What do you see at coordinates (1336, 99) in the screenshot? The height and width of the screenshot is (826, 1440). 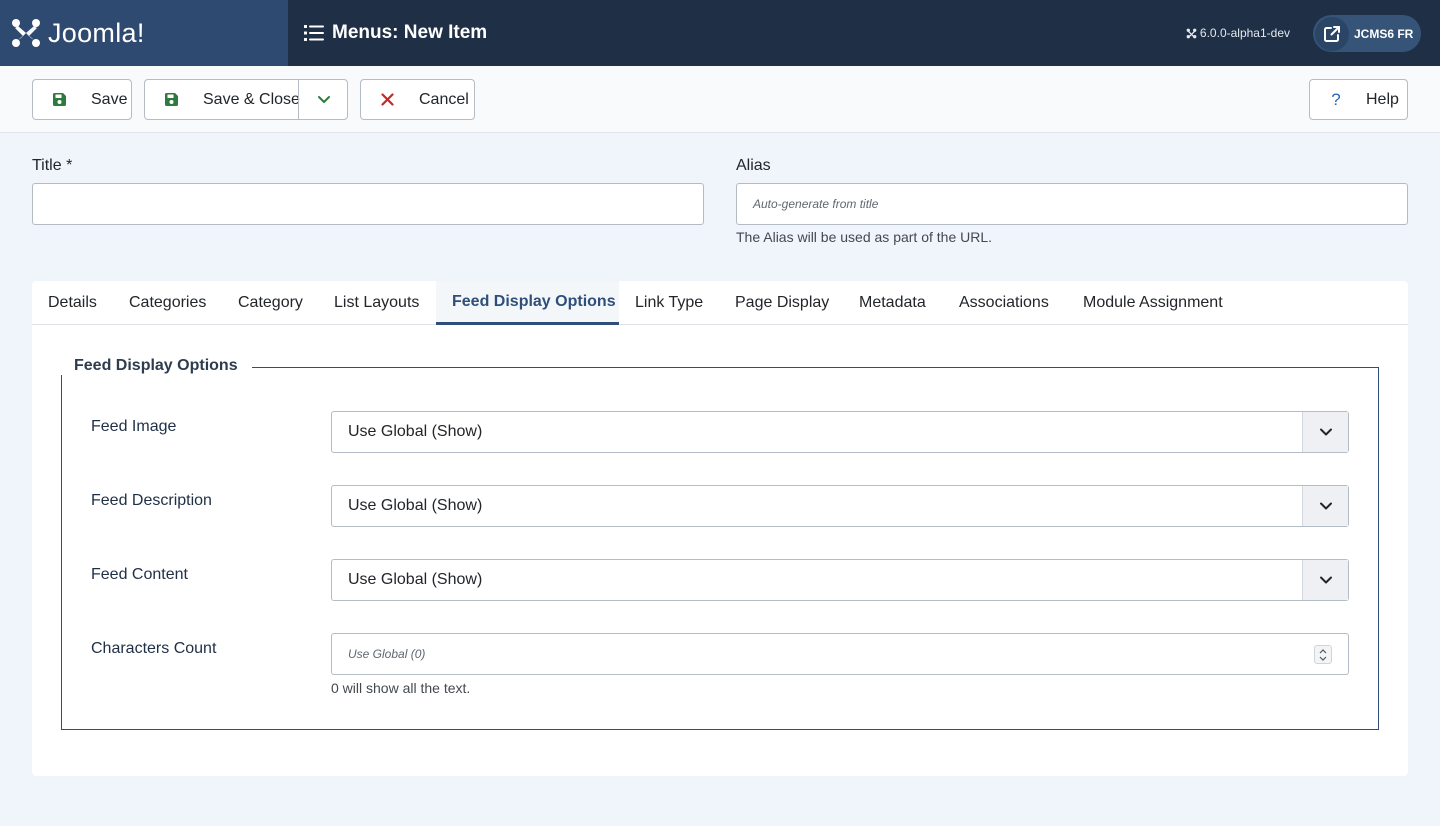 I see `question-mark-icon: ?` at bounding box center [1336, 99].